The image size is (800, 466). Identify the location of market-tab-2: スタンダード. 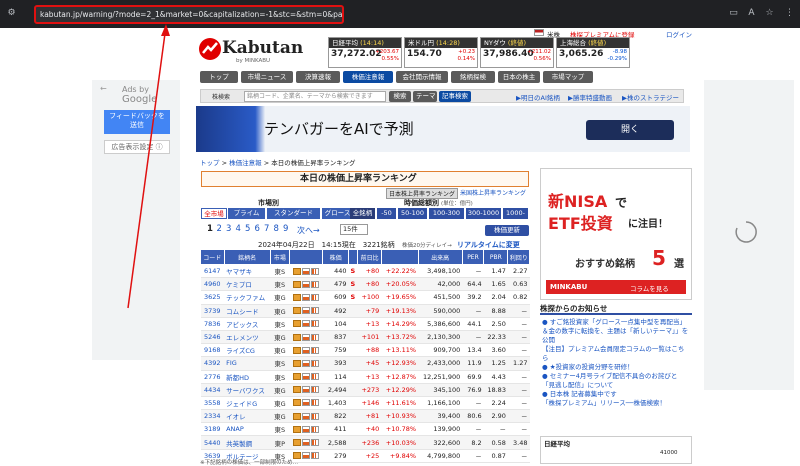
(294, 213).